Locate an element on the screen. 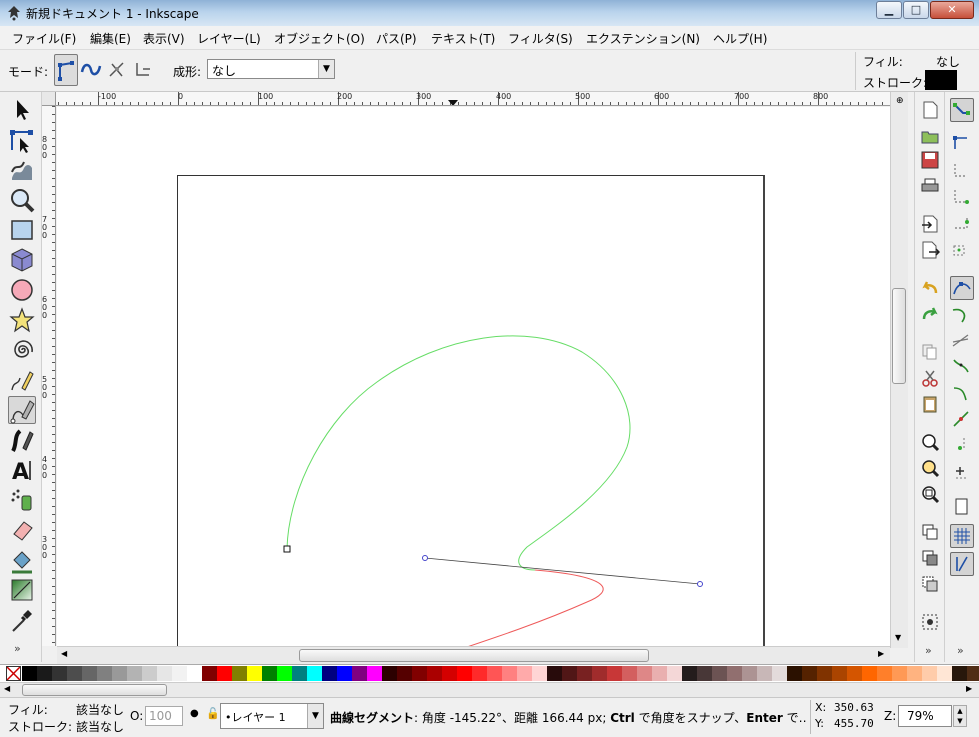 Image resolution: width=979 pixels, height=737 pixels. eraser-tool is located at coordinates (22, 530).